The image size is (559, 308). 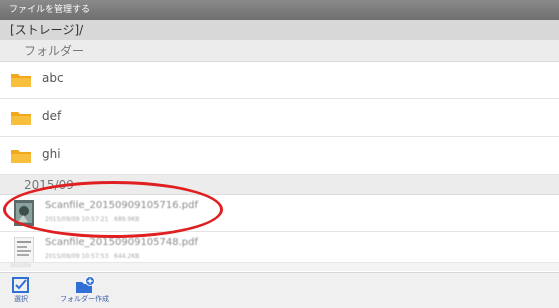 I want to click on window-title: ファイルを管理する, so click(x=279, y=10).